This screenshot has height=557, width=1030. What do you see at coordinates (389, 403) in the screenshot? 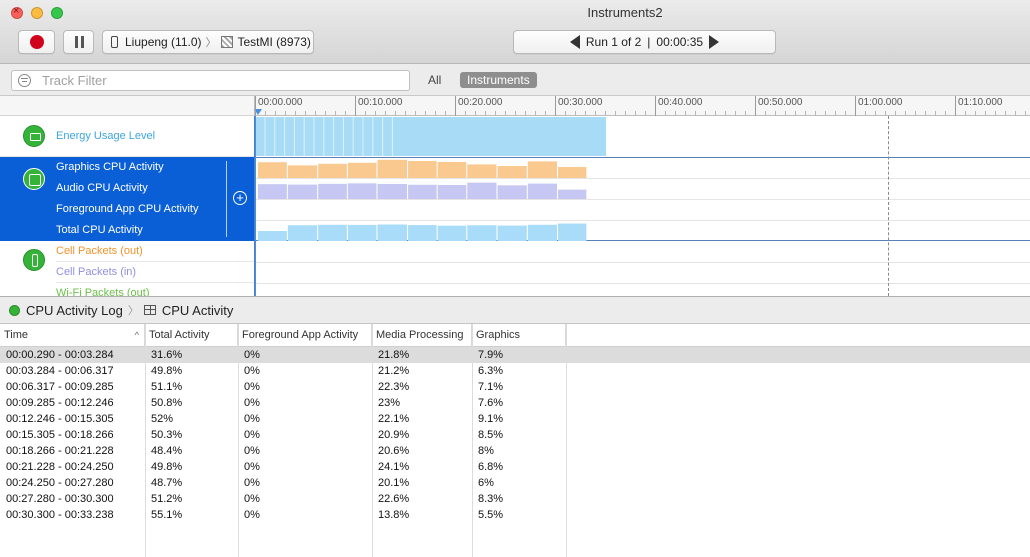
I see `table-cell: 23%` at bounding box center [389, 403].